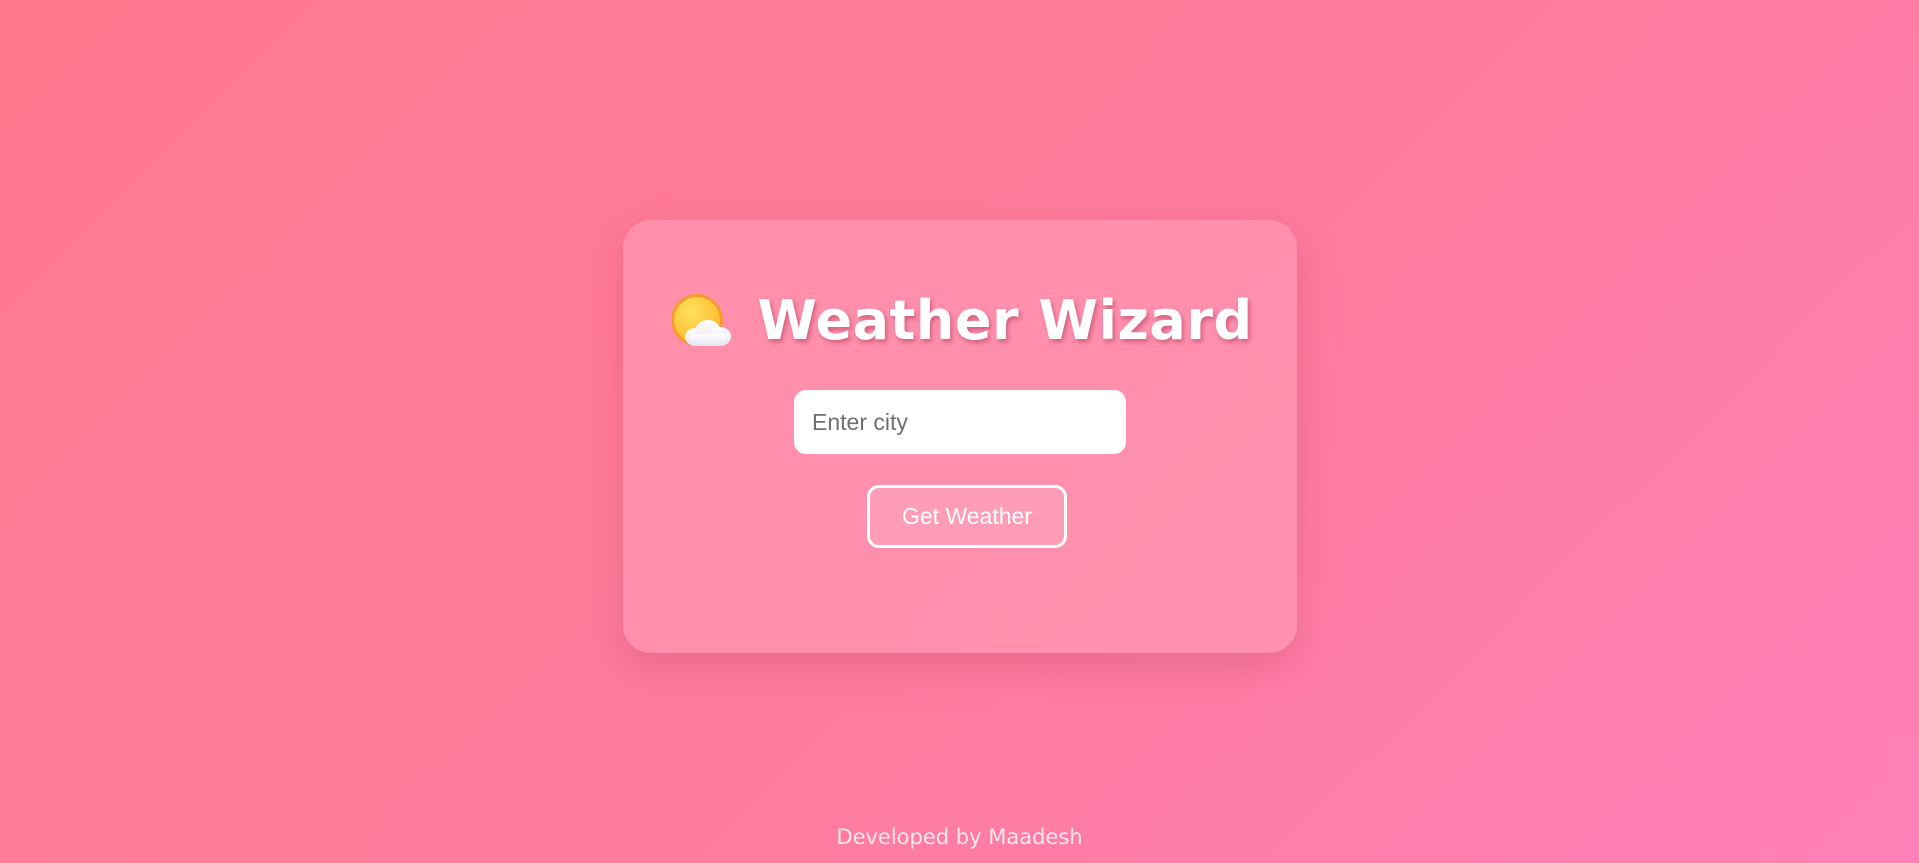  Describe the element at coordinates (967, 516) in the screenshot. I see `get-weather-button: Get Weather` at that location.